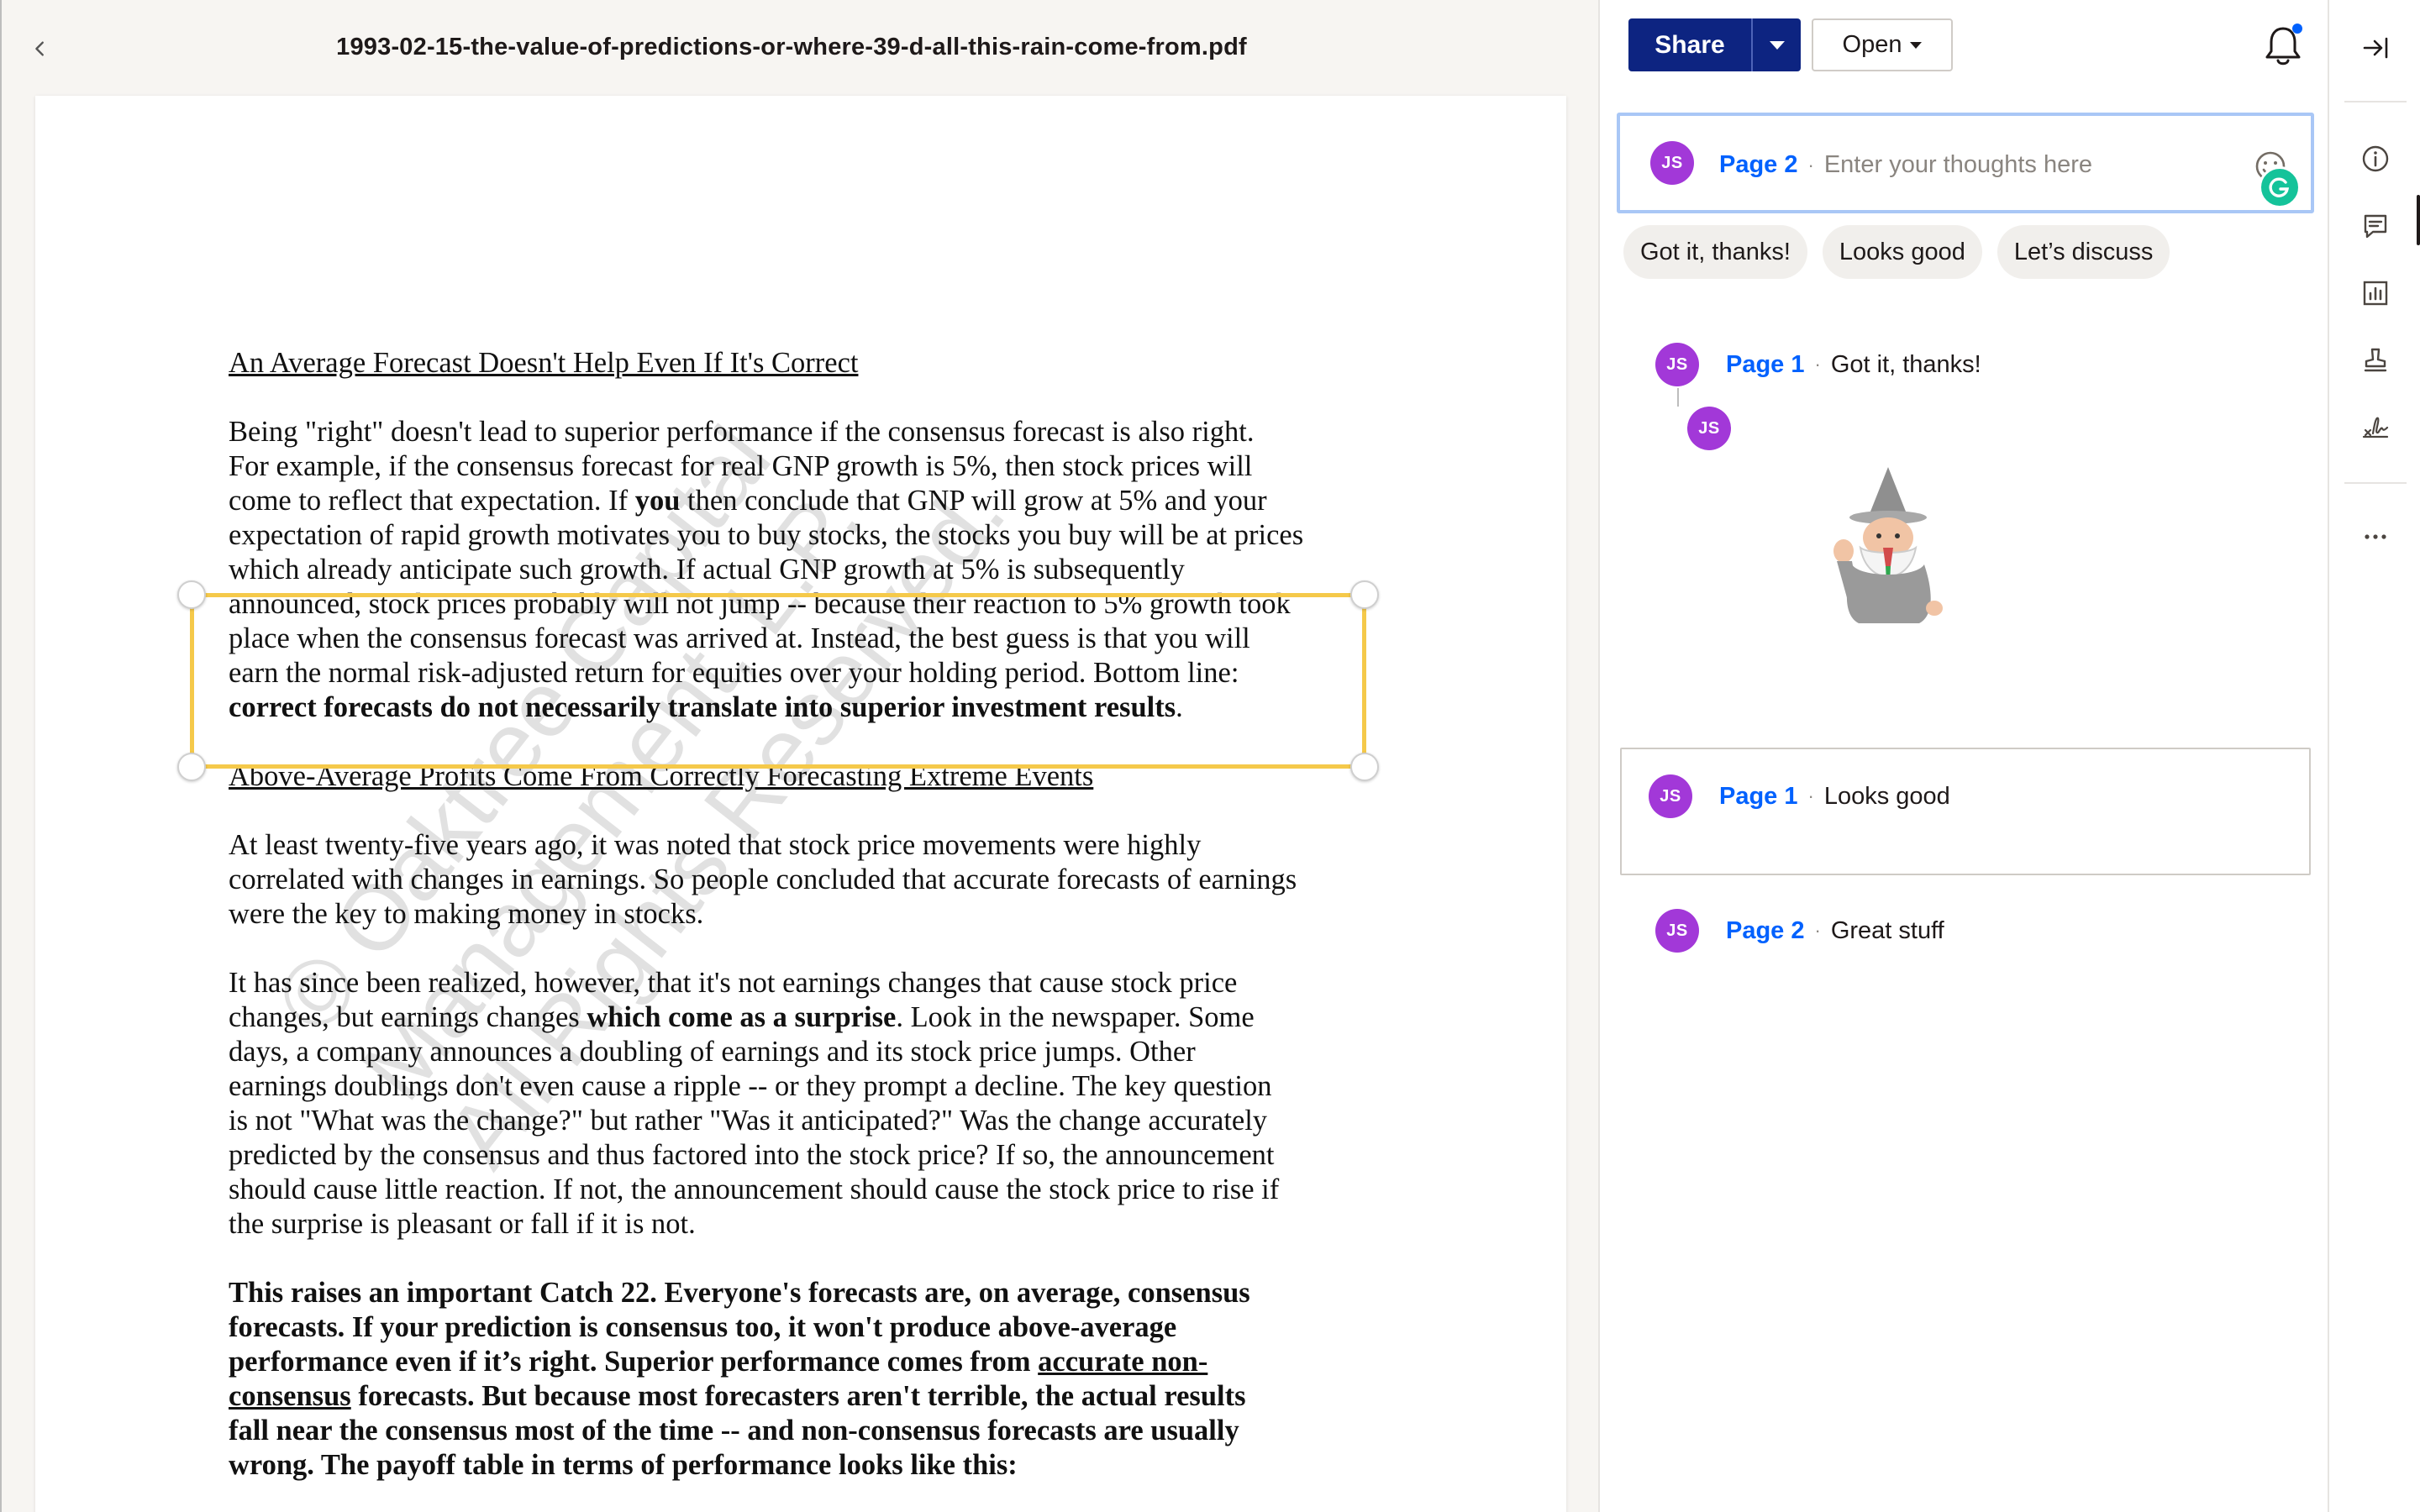 Image resolution: width=2420 pixels, height=1512 pixels. I want to click on comment-row: JS Page 2 · Great stuff, so click(1968, 931).